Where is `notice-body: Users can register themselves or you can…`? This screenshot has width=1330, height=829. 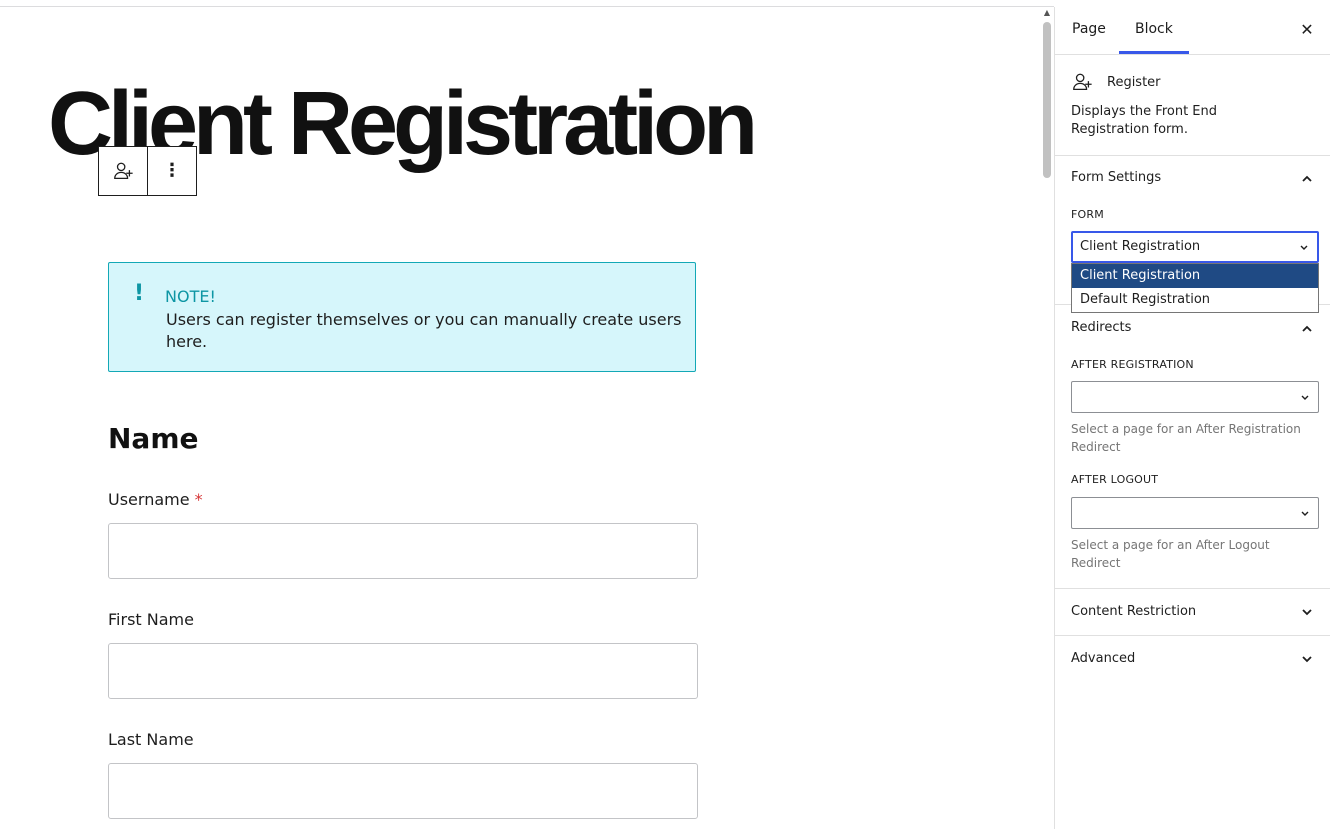
notice-body: Users can register themselves or you can… is located at coordinates (424, 330).